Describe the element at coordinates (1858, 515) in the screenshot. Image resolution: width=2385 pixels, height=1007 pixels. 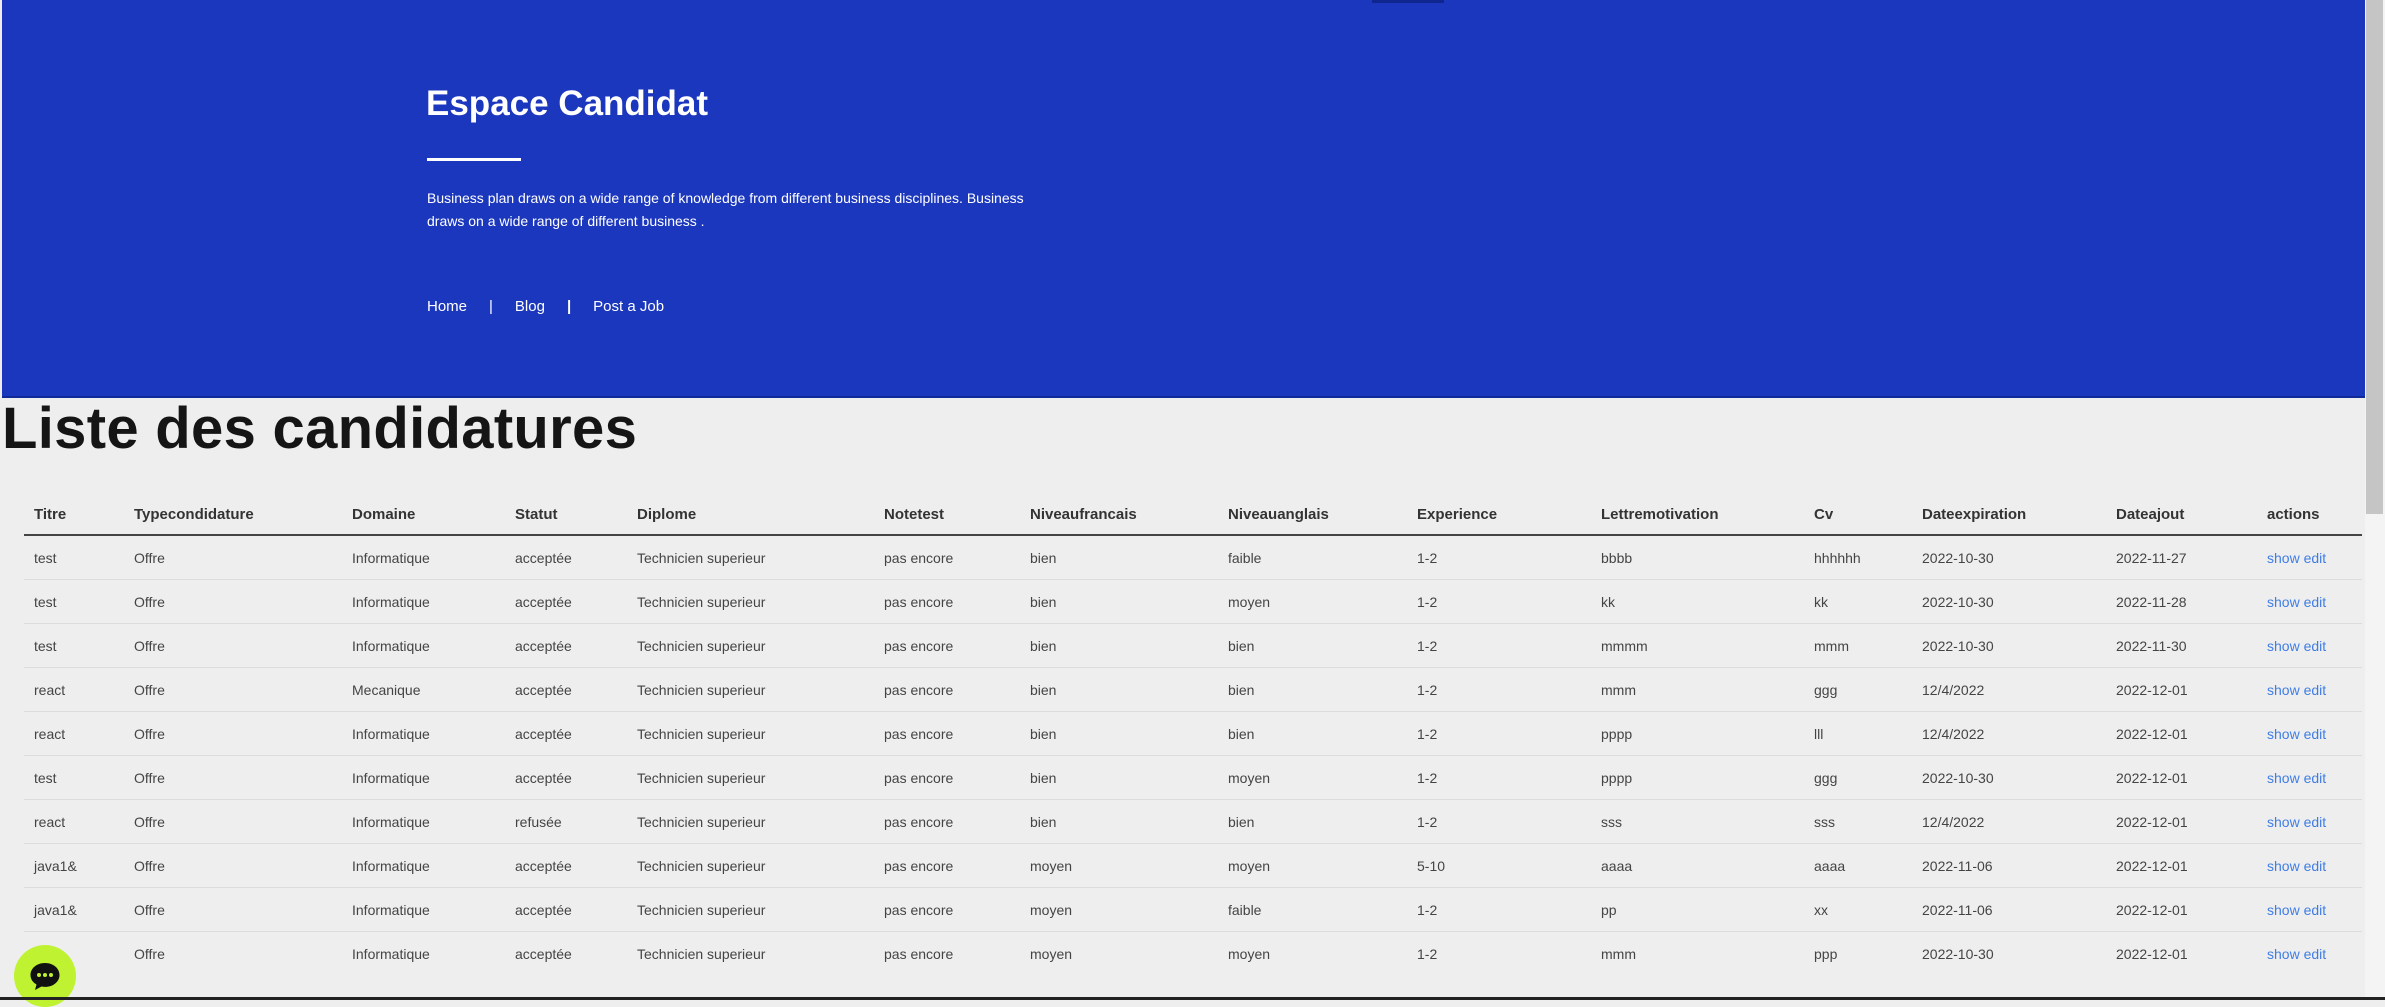
I see `column-header-cv: Cv` at that location.